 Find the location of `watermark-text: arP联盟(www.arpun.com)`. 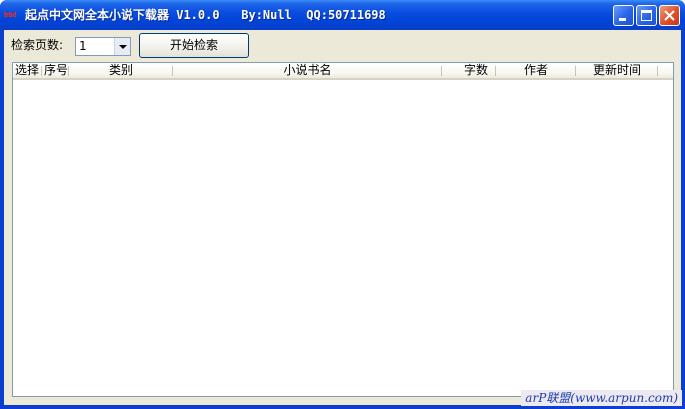

watermark-text: arP联盟(www.arpun.com) is located at coordinates (601, 398).